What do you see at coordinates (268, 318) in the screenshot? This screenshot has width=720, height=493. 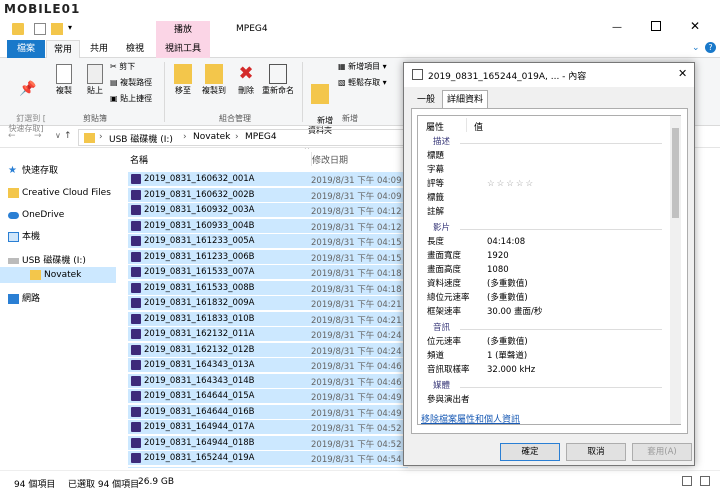 I see `file-row: 2019_0831_161833_010B 2019/8/31 下午 04:21` at bounding box center [268, 318].